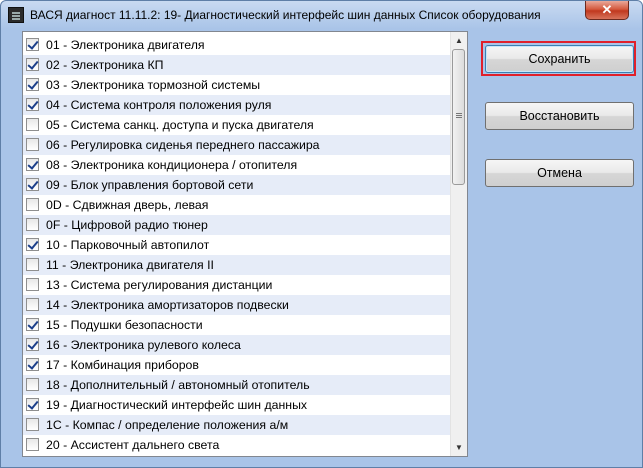 This screenshot has height=468, width=643. What do you see at coordinates (458, 244) in the screenshot?
I see `vertical-scrollbar: ▲ ▼` at bounding box center [458, 244].